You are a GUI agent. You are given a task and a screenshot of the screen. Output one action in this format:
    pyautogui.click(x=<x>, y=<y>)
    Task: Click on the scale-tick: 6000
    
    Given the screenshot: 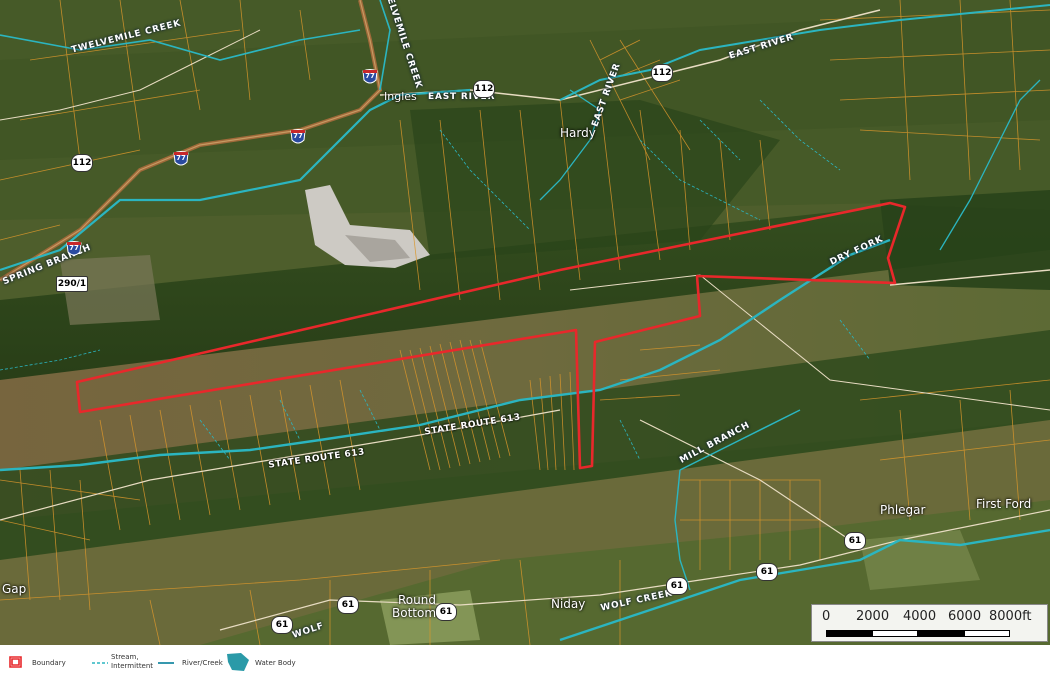 What is the action you would take?
    pyautogui.click(x=965, y=616)
    